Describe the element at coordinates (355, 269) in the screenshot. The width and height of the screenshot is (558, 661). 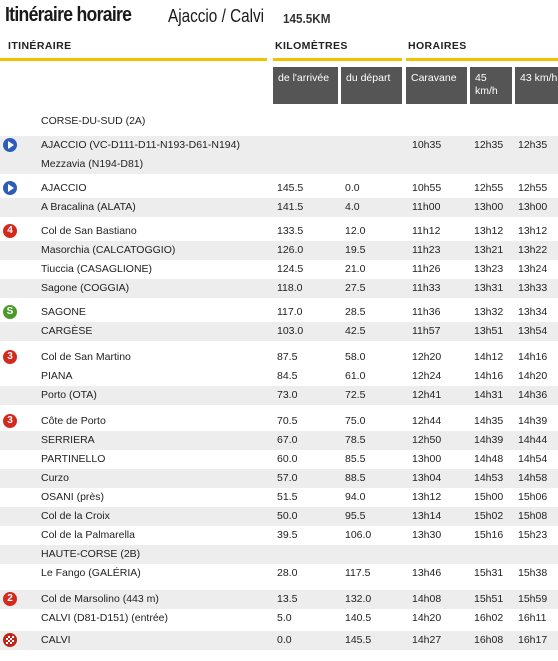
I see `km-from-start: 21.0` at that location.